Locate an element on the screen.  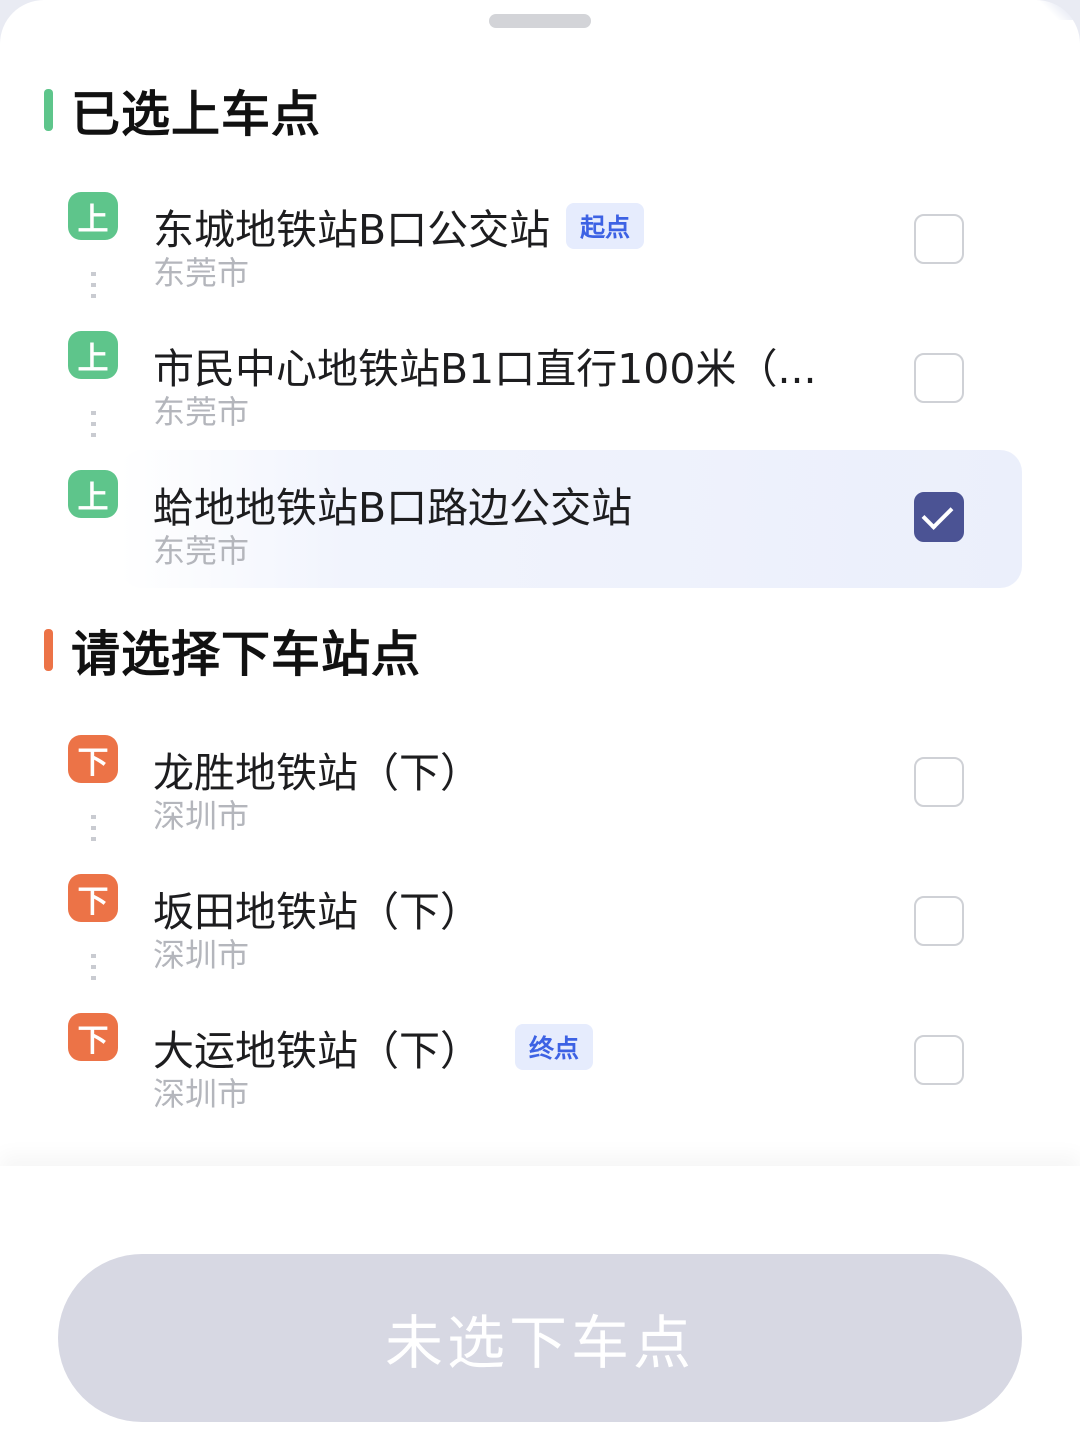
dropoff-stop-row: 下 坂田地铁站（下） 深圳市 is located at coordinates (540, 941).